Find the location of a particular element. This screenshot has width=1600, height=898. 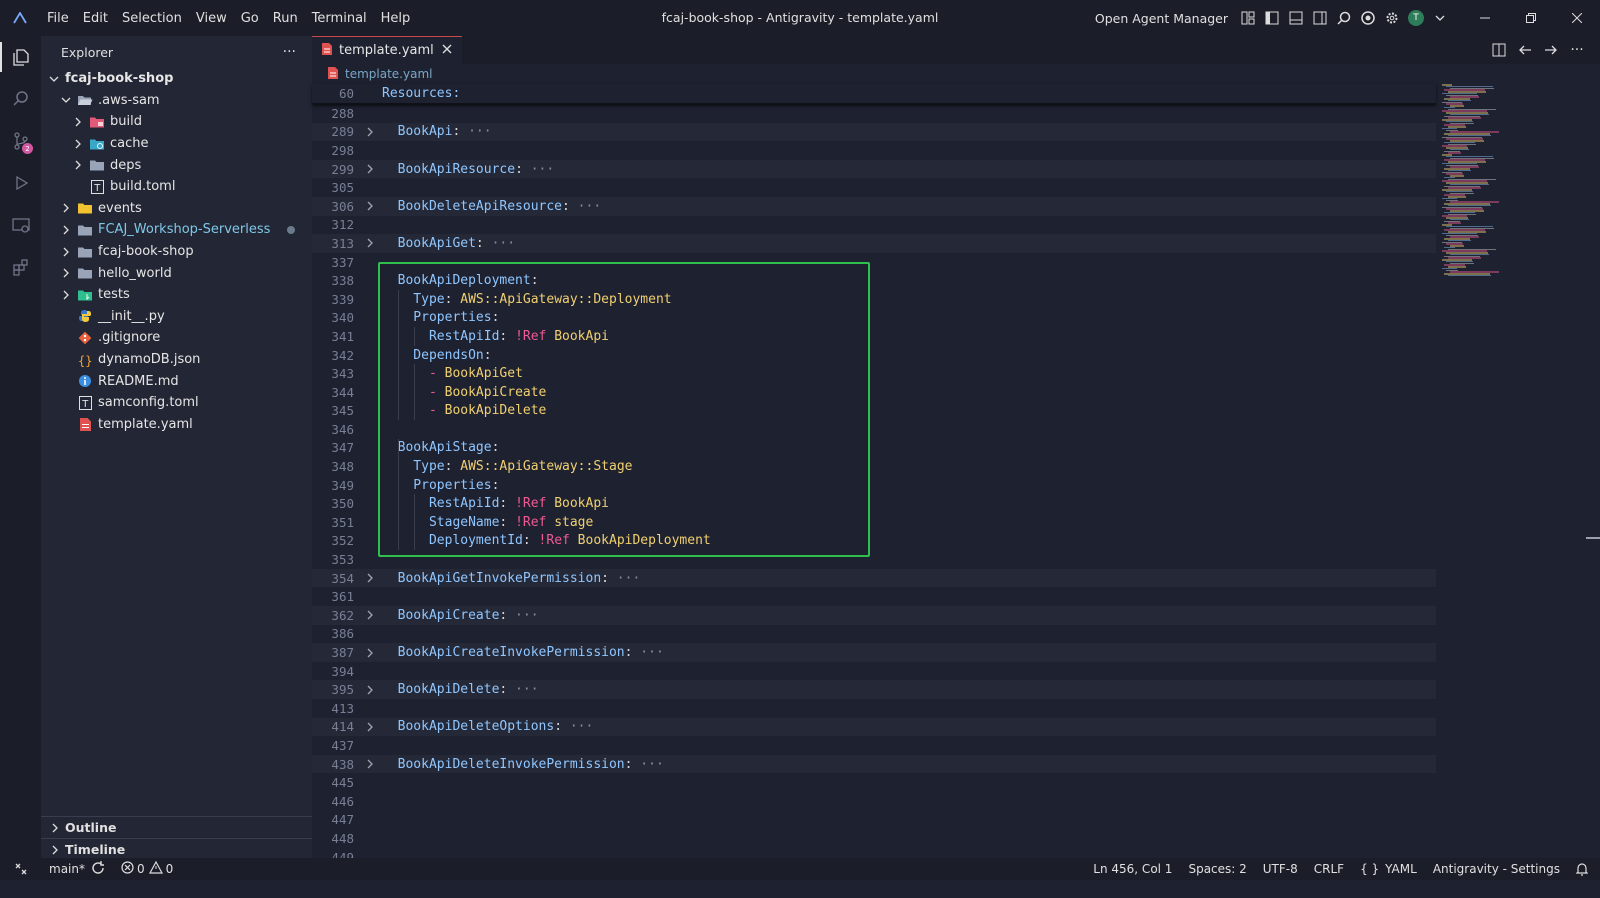

tree-item-template-yaml: template.yaml is located at coordinates (176, 425).